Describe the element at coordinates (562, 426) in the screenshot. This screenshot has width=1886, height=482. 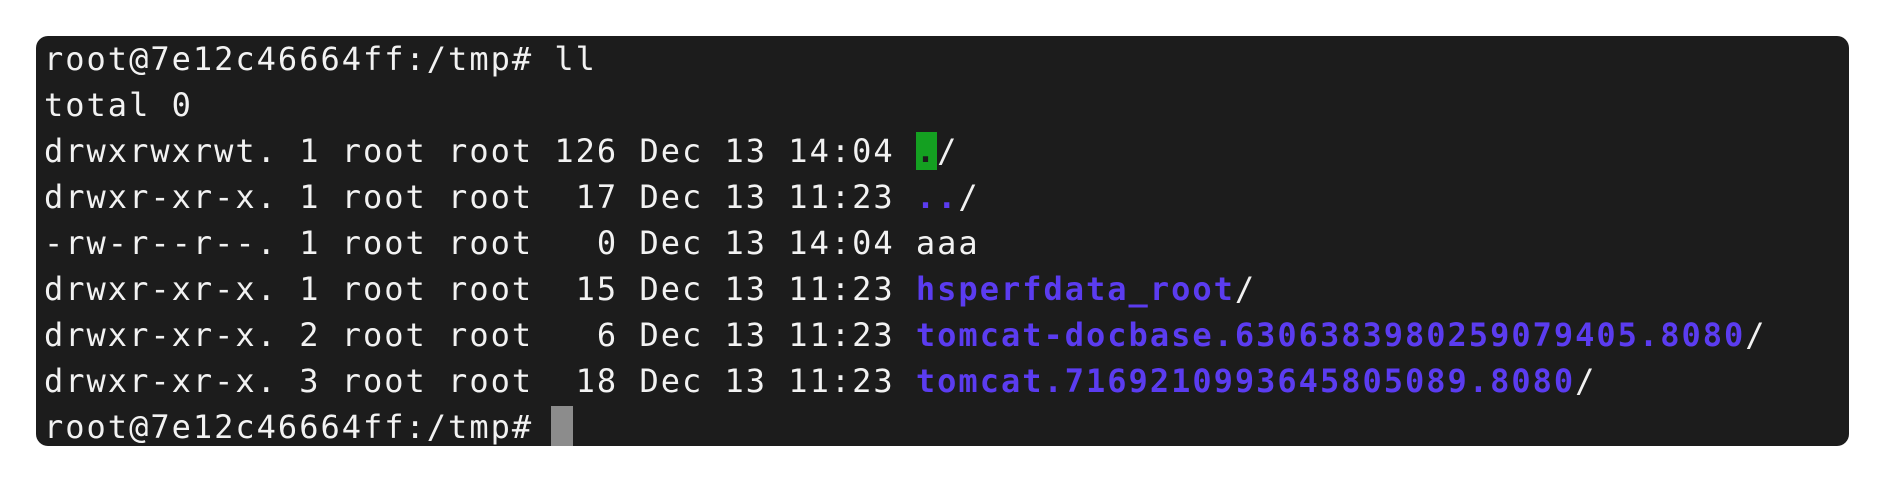
I see `text-cursor` at that location.